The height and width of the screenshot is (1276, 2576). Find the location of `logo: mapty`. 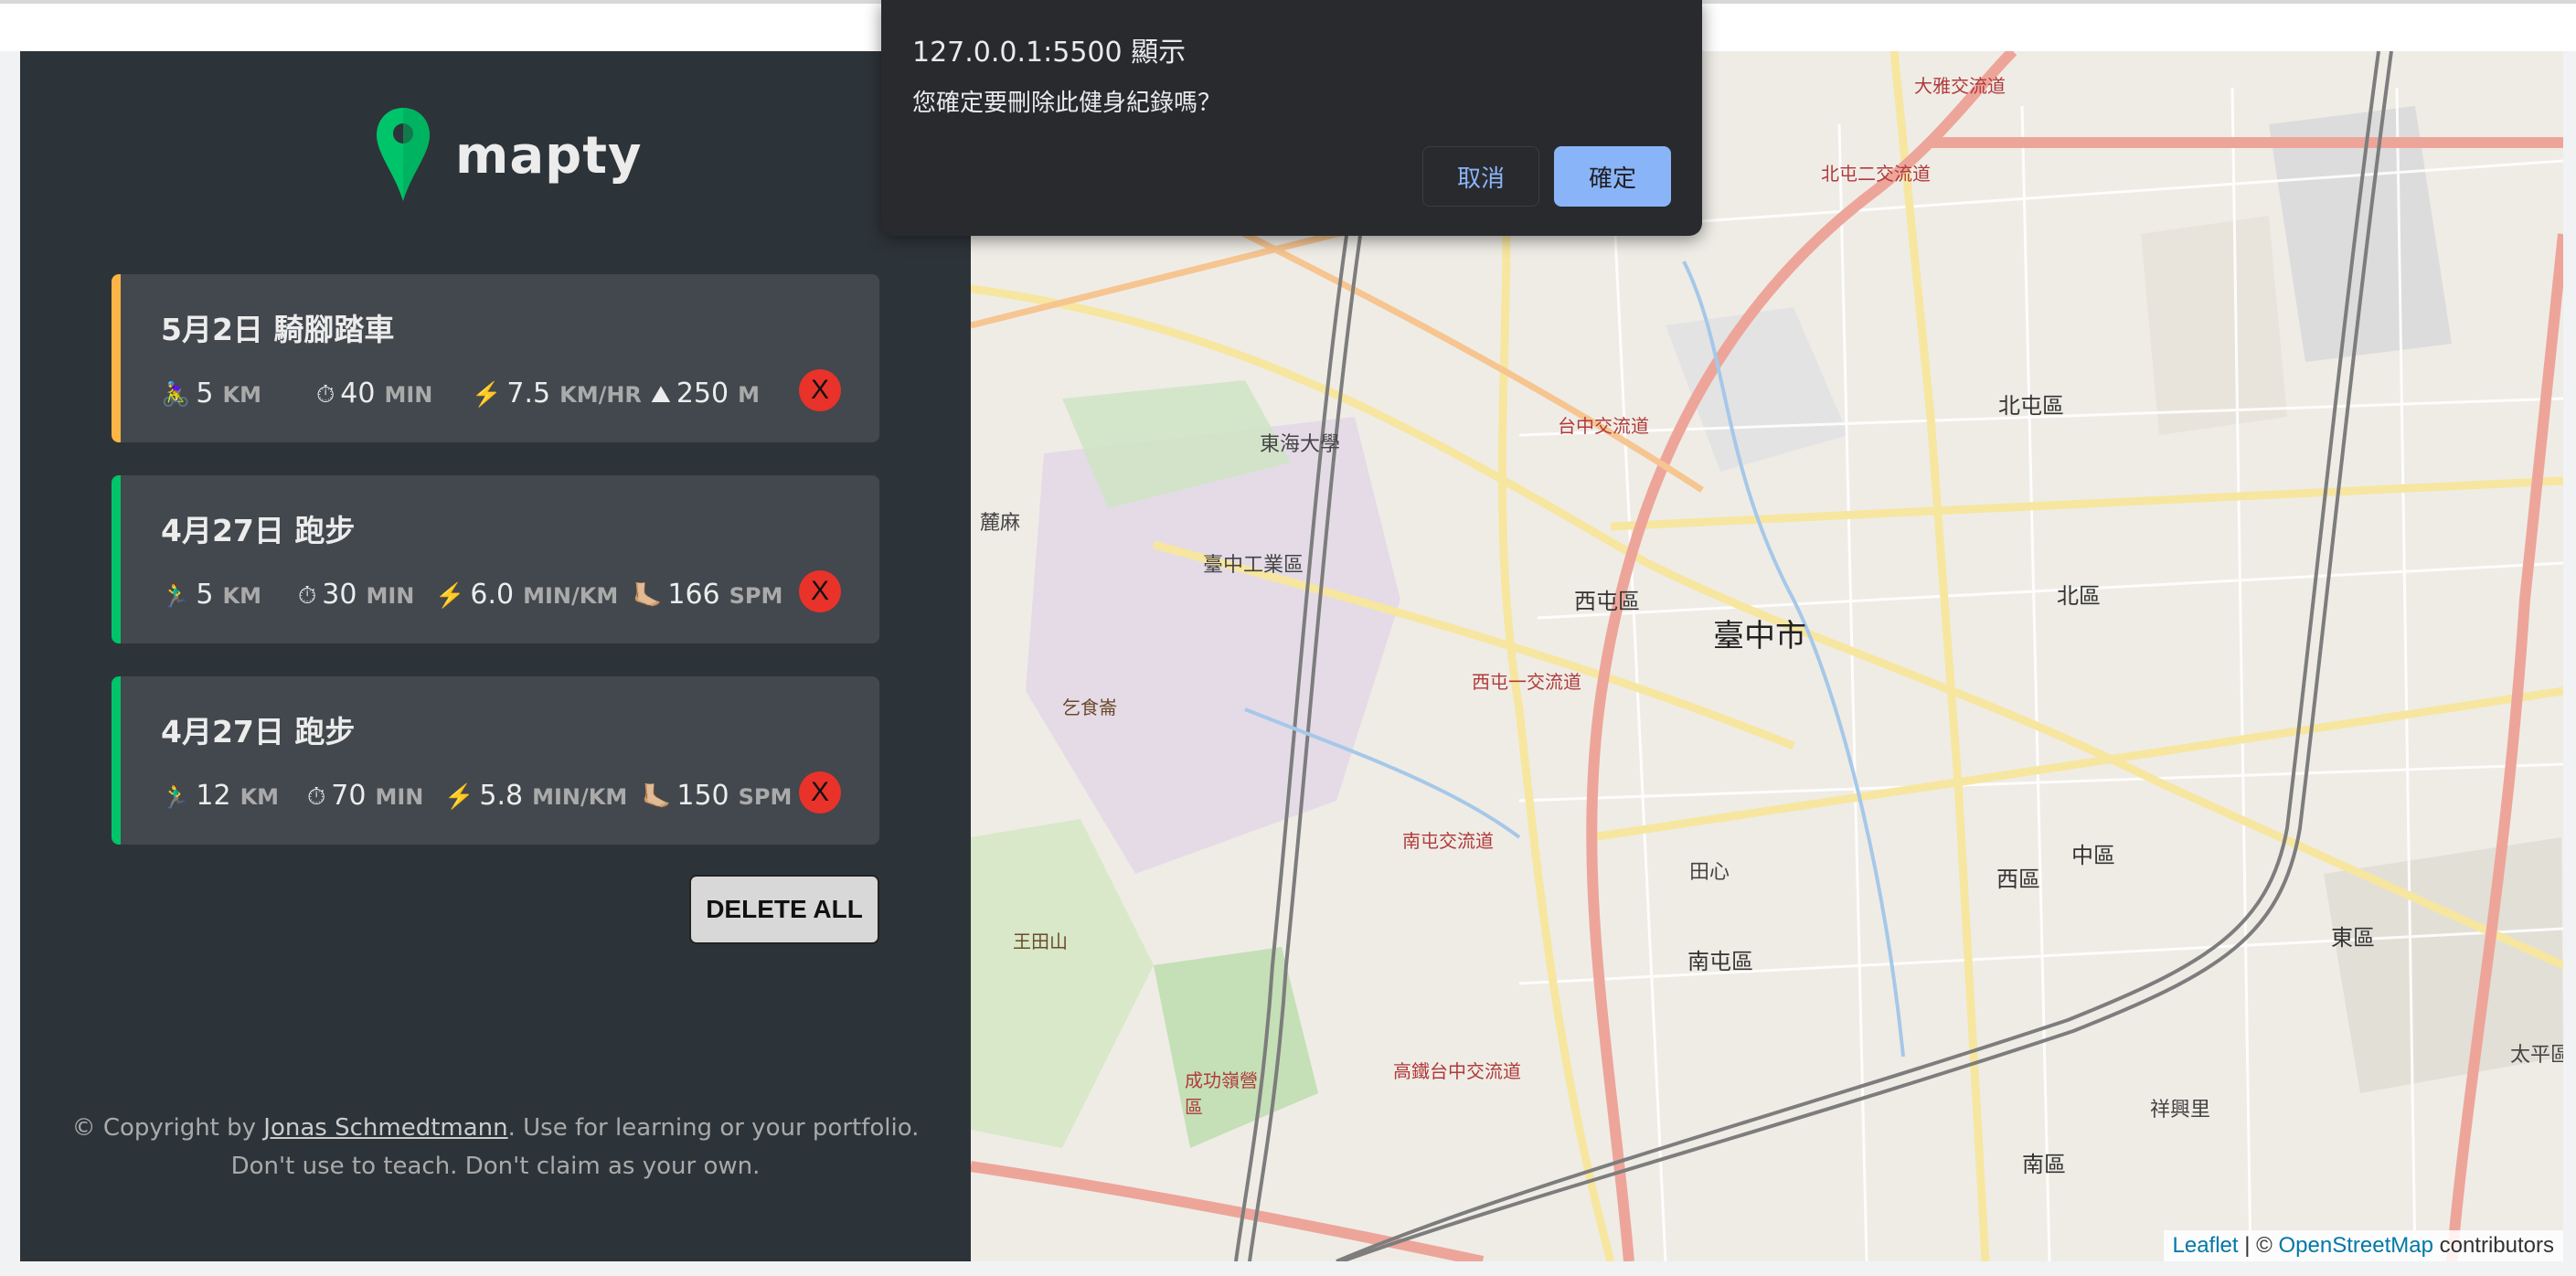

logo: mapty is located at coordinates (509, 155).